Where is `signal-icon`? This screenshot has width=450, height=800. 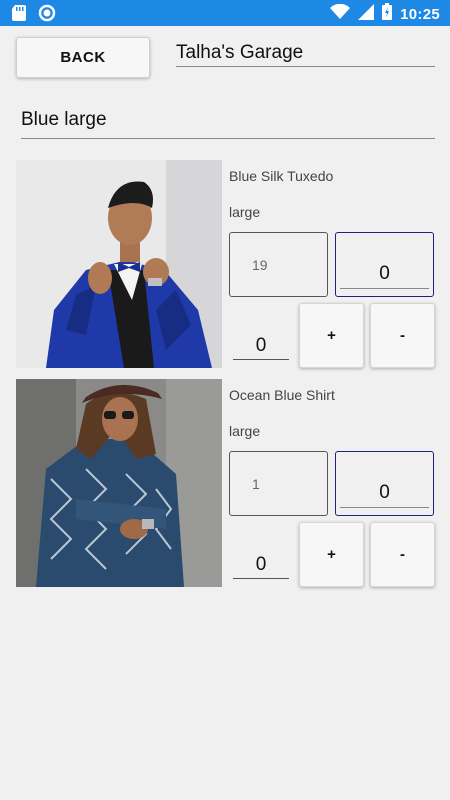 signal-icon is located at coordinates (366, 14).